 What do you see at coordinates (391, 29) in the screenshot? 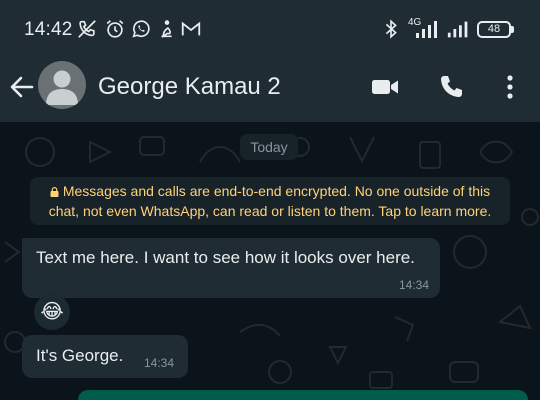
I see `bluetooth-icon` at bounding box center [391, 29].